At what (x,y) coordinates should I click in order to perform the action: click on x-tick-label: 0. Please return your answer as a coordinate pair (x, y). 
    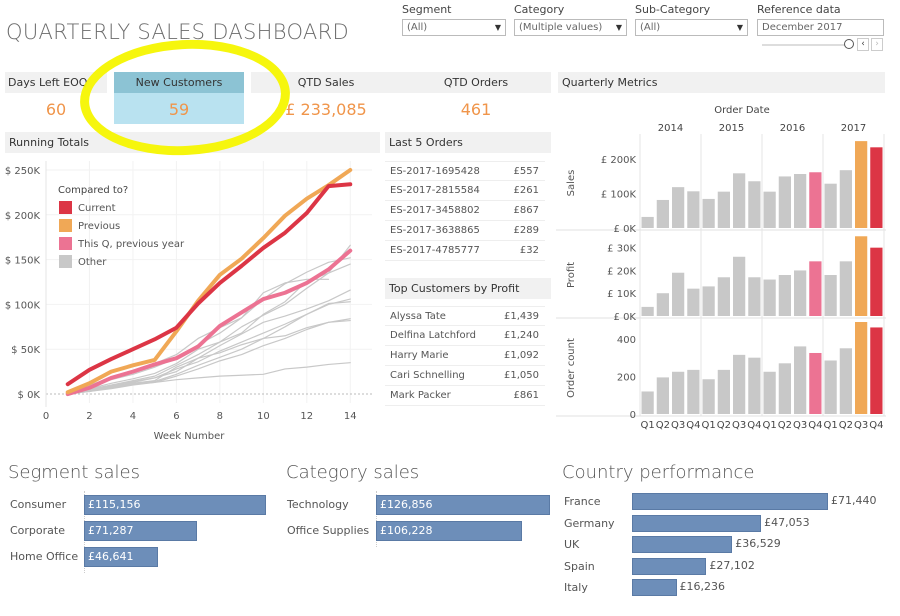
    Looking at the image, I should click on (46, 416).